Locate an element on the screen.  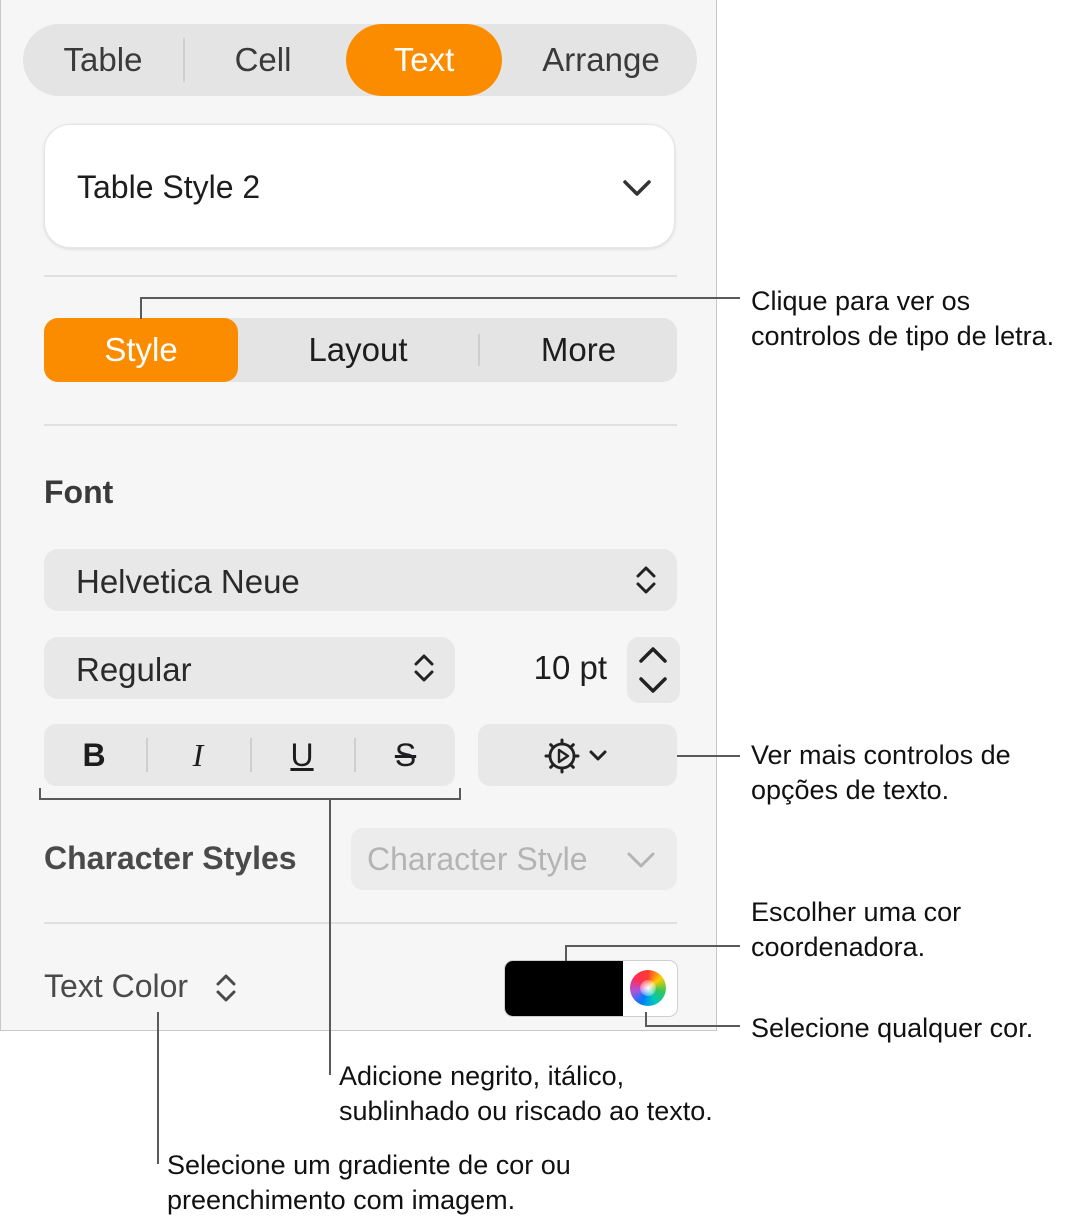
stepper-arrows-icon is located at coordinates (653, 670).